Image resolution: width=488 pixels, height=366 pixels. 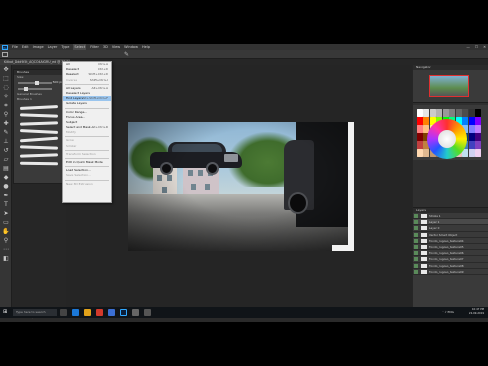 I want to click on file-explorer-icon, so click(x=87, y=312).